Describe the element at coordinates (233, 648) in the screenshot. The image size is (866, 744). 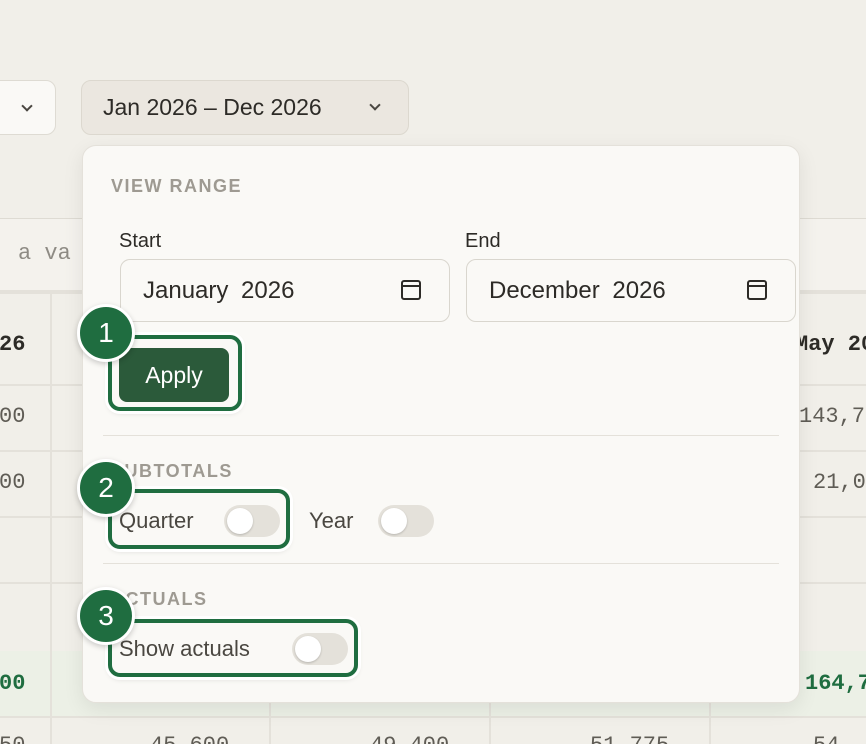
I see `highlight-show-actuals` at that location.